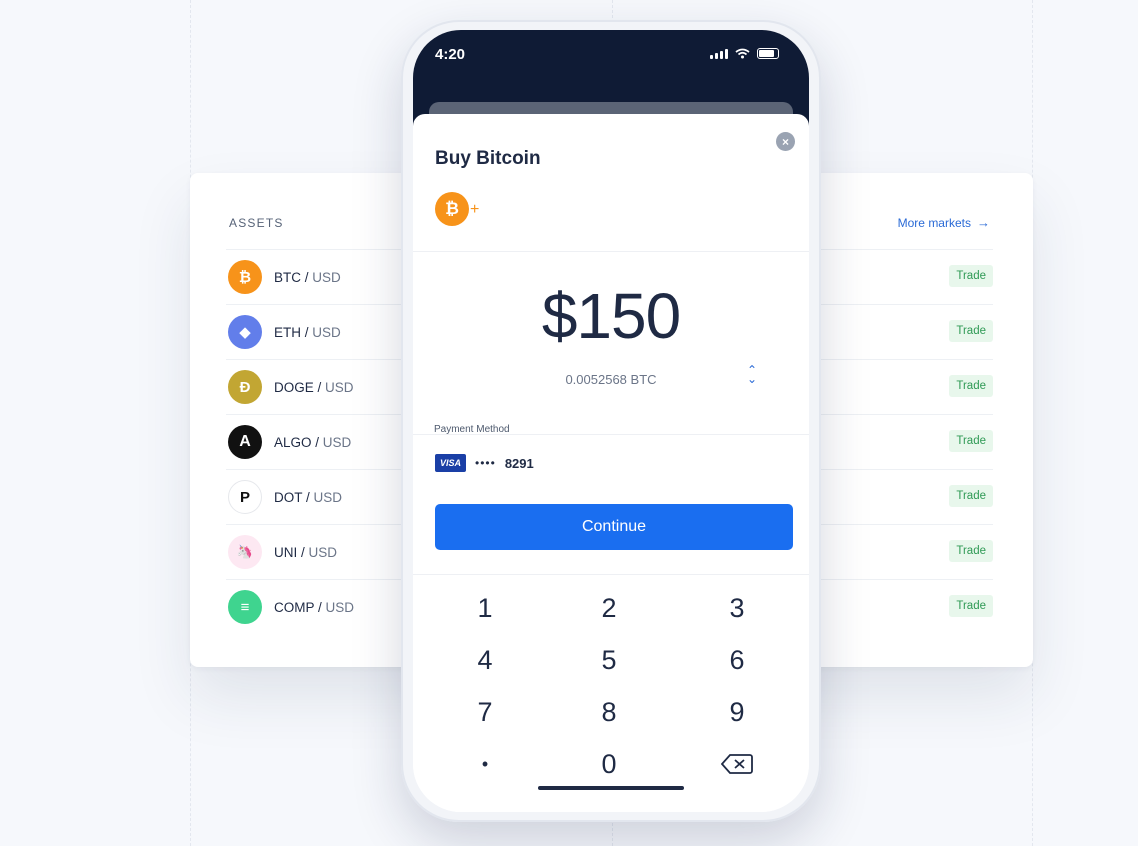 Image resolution: width=1138 pixels, height=846 pixels. Describe the element at coordinates (451, 463) in the screenshot. I see `visa-icon: VISA` at that location.